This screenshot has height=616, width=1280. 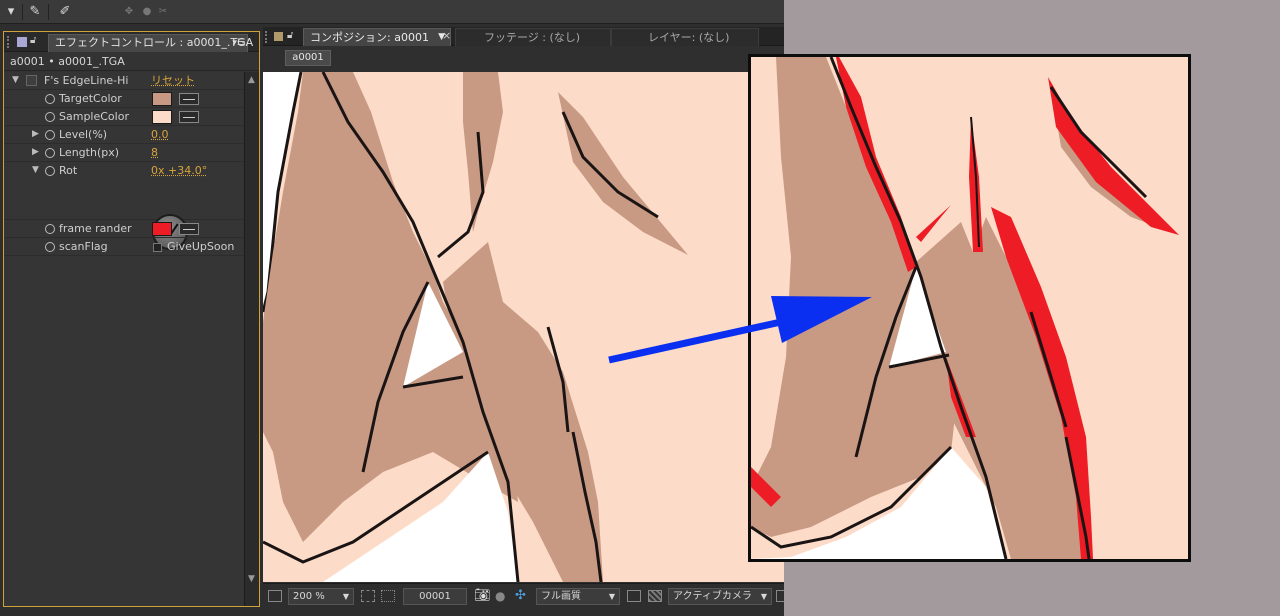 I want to click on zoom-shadow-top-right, so click(x=1115, y=161).